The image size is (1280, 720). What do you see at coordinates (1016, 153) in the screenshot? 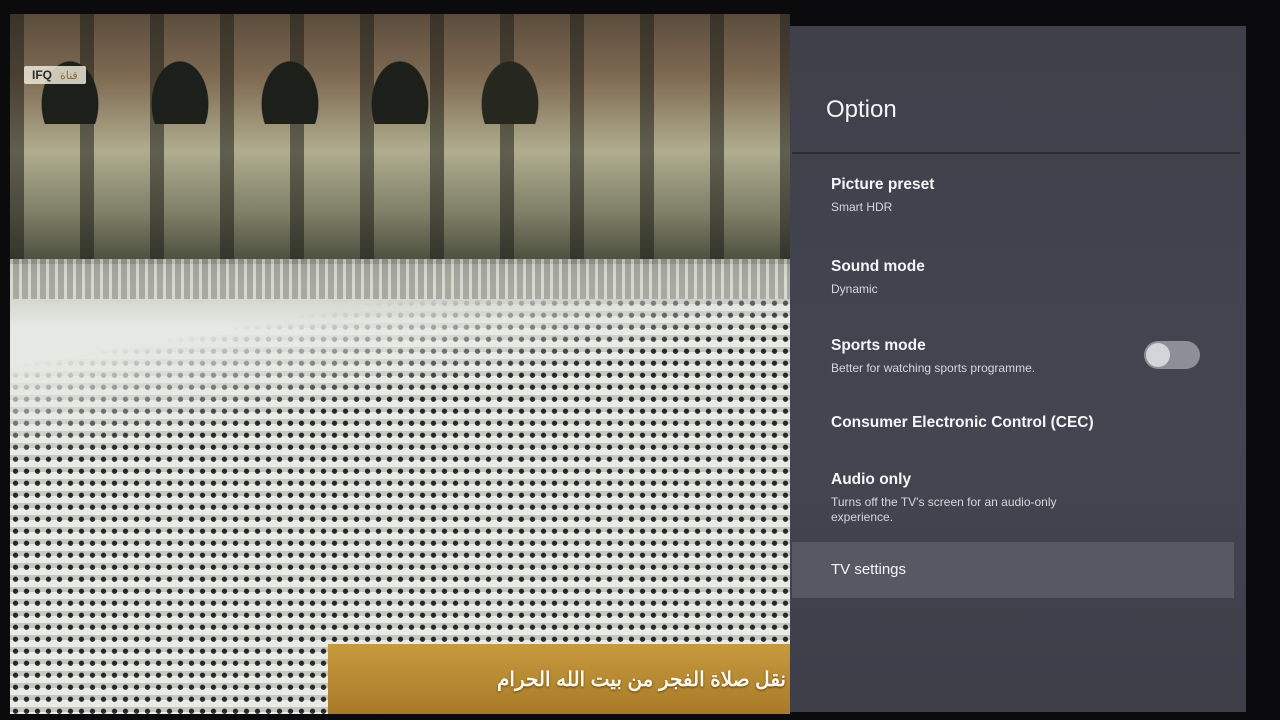
I see `title-divider` at bounding box center [1016, 153].